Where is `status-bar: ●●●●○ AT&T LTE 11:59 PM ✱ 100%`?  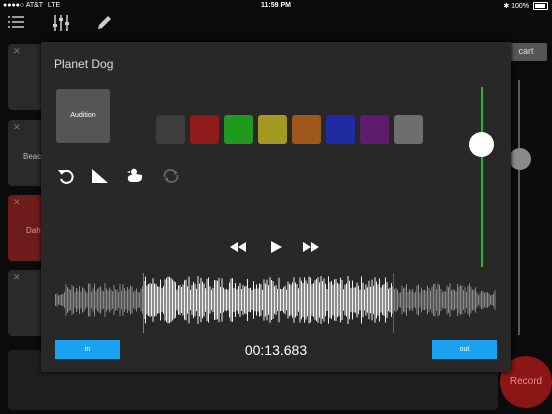
status-bar: ●●●●○ AT&T LTE 11:59 PM ✱ 100% is located at coordinates (276, 6).